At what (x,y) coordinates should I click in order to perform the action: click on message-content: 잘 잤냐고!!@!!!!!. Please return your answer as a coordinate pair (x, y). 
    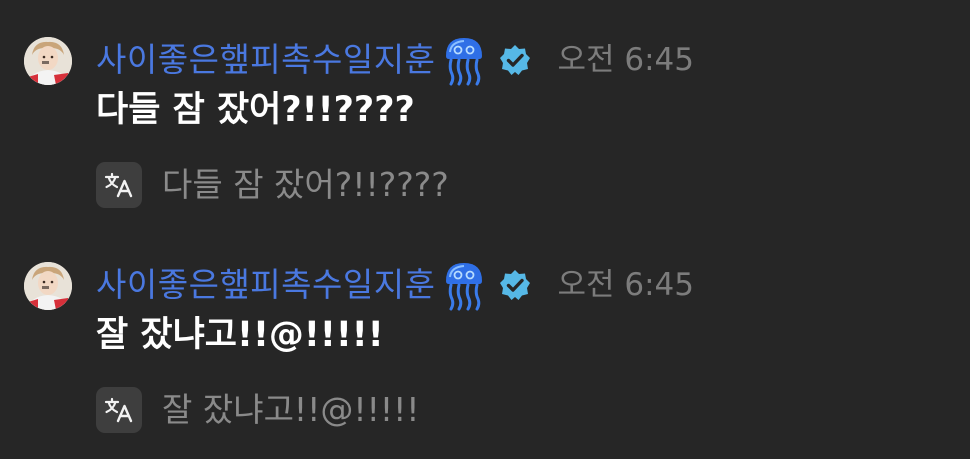
    Looking at the image, I should click on (240, 335).